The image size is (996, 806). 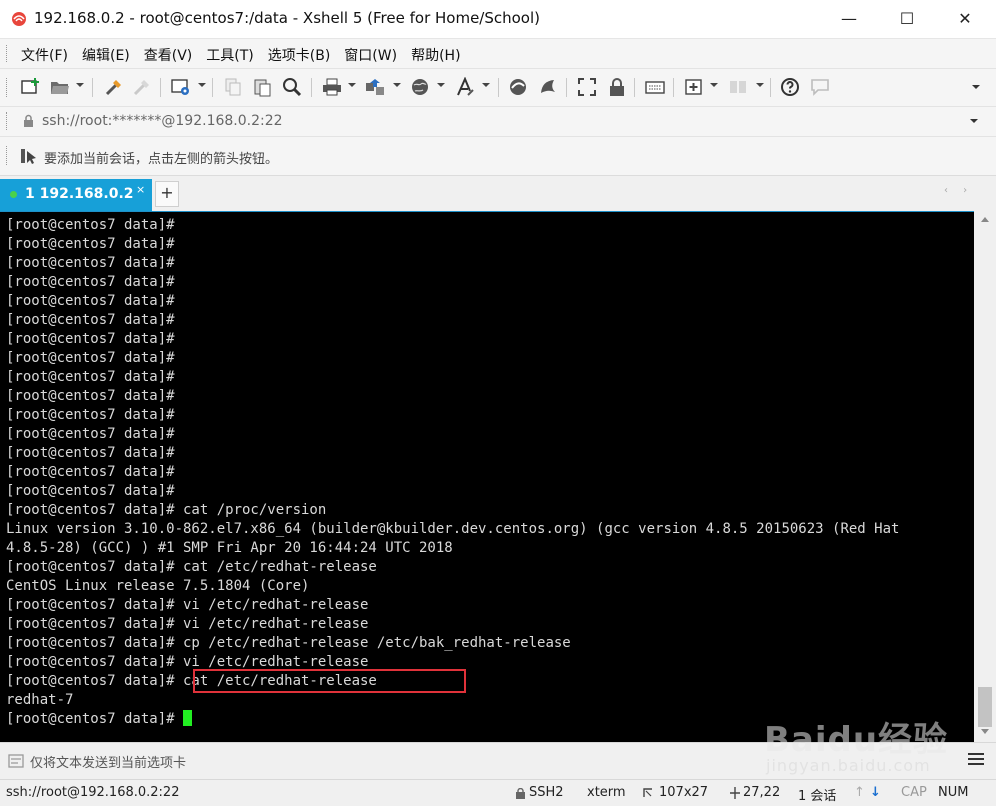 I want to click on new-tab-button: +, so click(x=167, y=194).